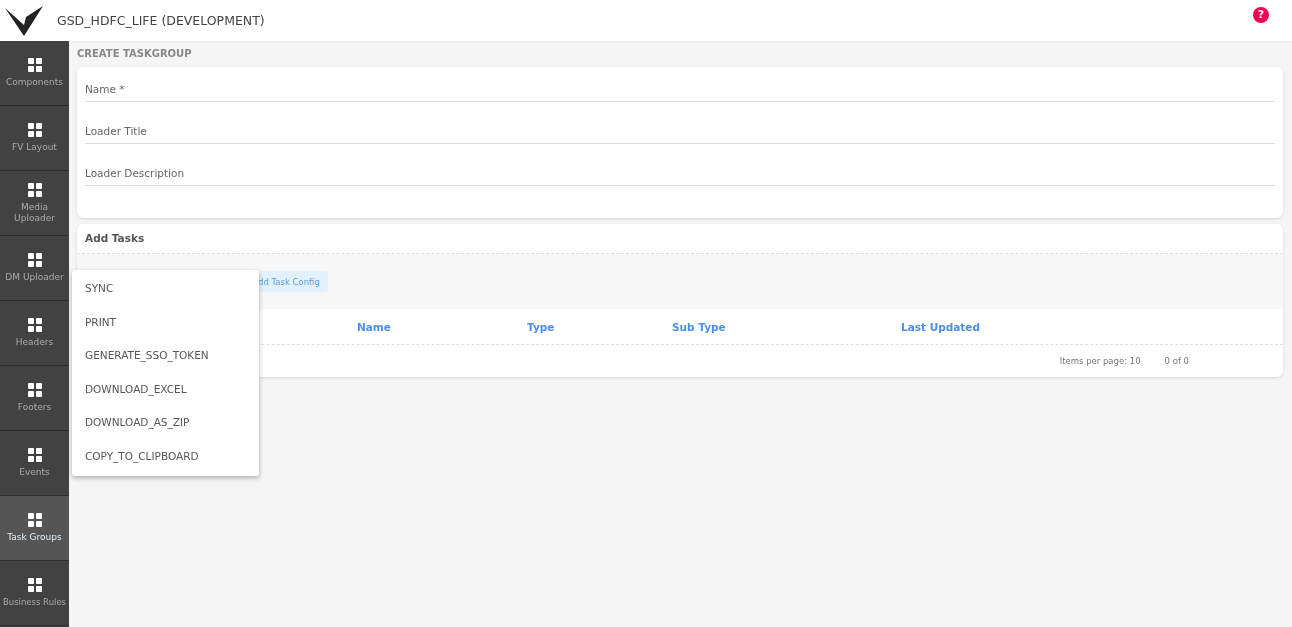 This screenshot has height=627, width=1292. What do you see at coordinates (165, 289) in the screenshot?
I see `dropdown-option: SYNC` at bounding box center [165, 289].